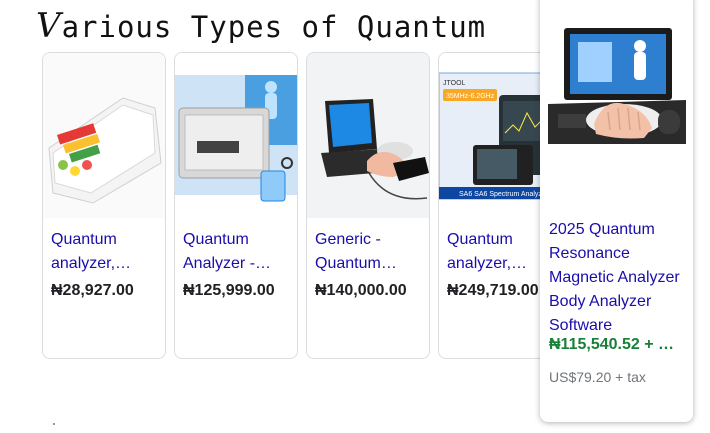 The image size is (710, 433). I want to click on image-brand-text: JTOOL, so click(454, 83).